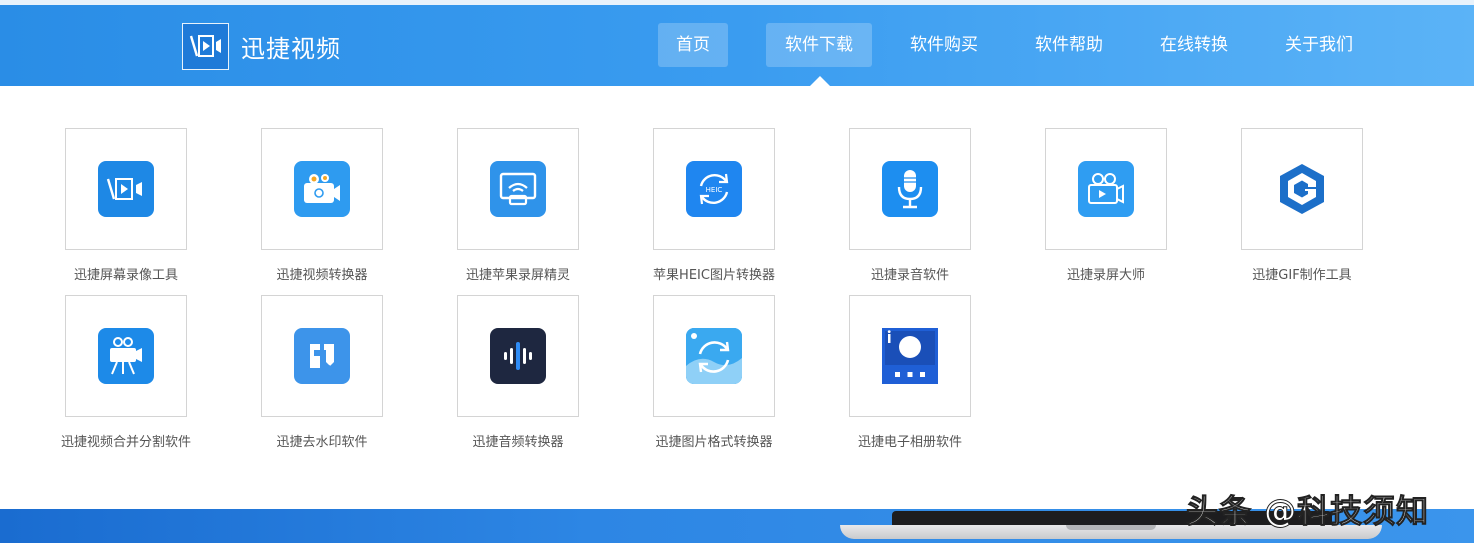 The height and width of the screenshot is (543, 1474). I want to click on watermark-text: 头条 @科技须知, so click(1307, 511).